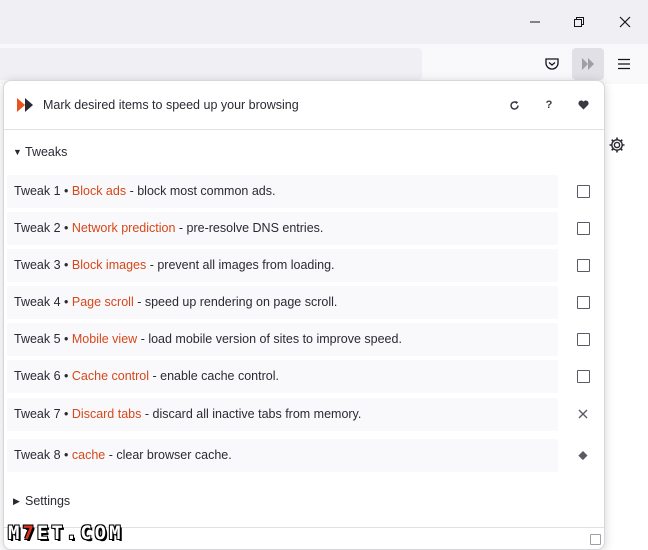 Image resolution: width=648 pixels, height=550 pixels. What do you see at coordinates (99, 191) in the screenshot?
I see `tweak-name: Block ads` at bounding box center [99, 191].